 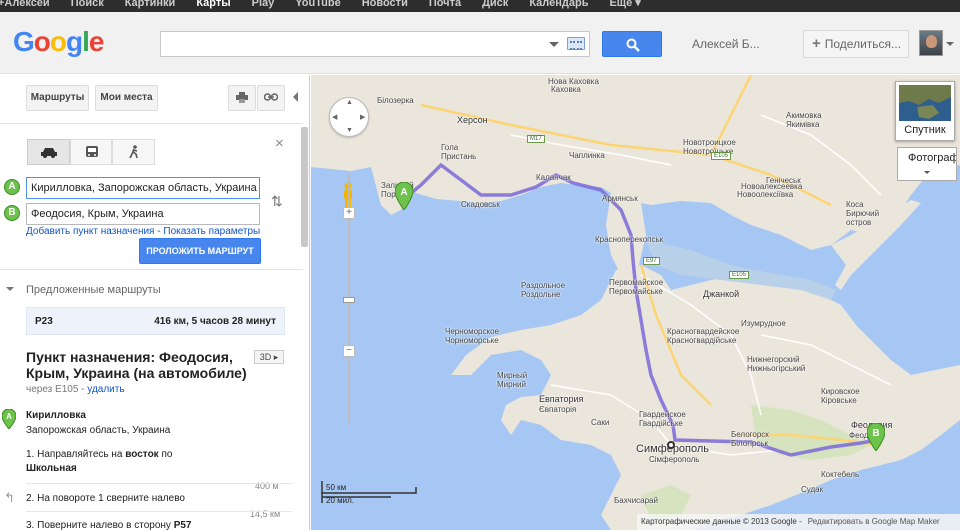 What do you see at coordinates (495, 4) in the screenshot?
I see `top-nav-drive: Диск` at bounding box center [495, 4].